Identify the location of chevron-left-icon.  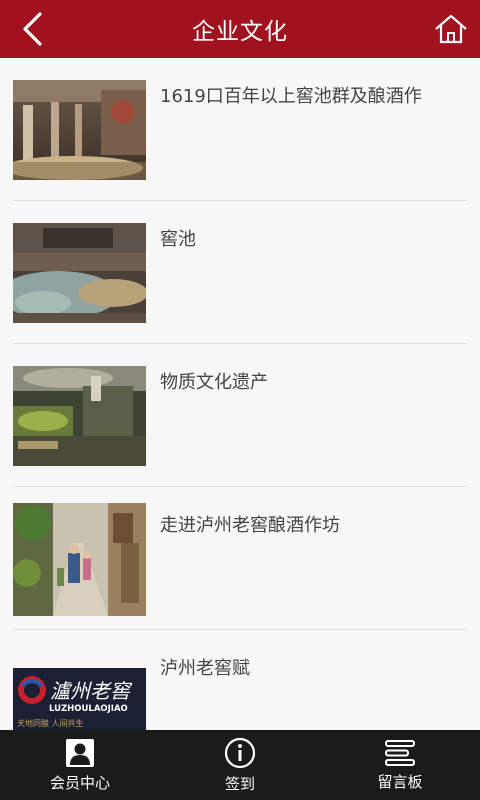
(32, 29).